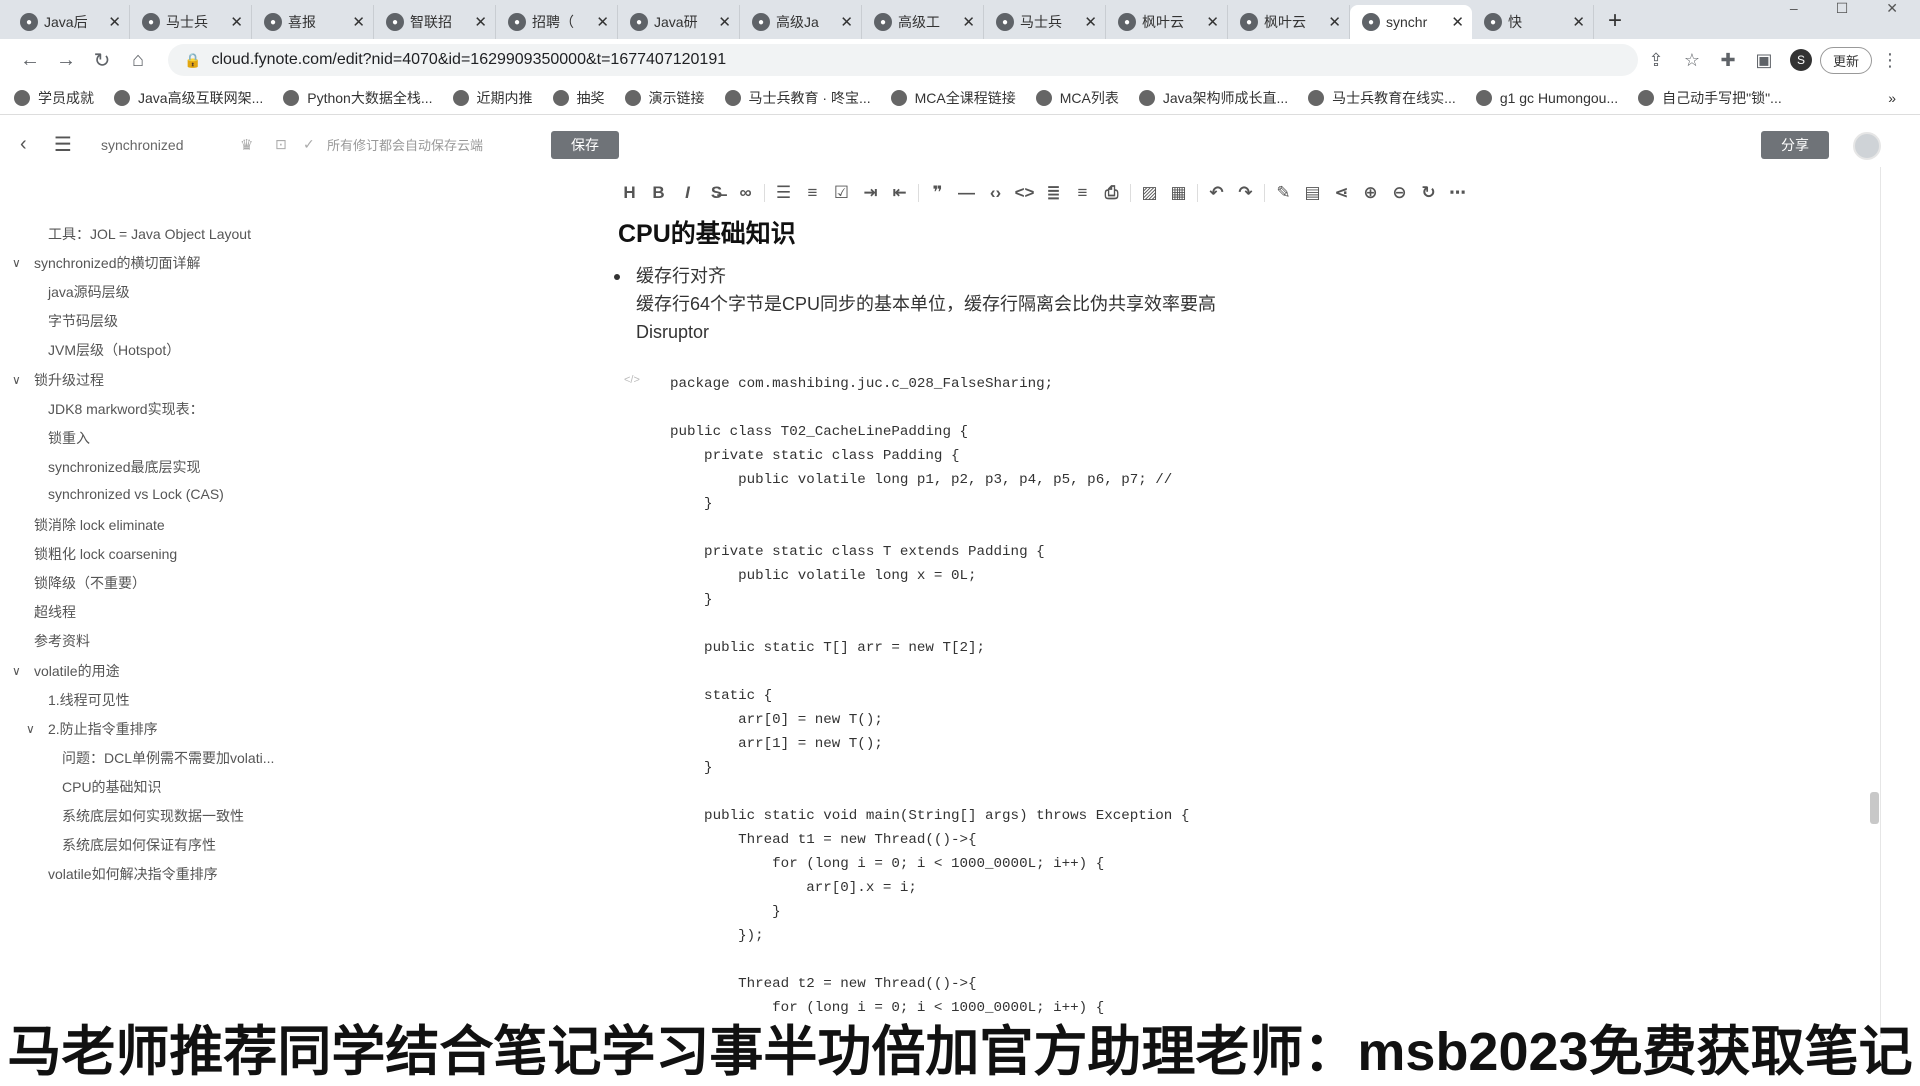 Image resolution: width=1920 pixels, height=1086 pixels. Describe the element at coordinates (1892, 98) in the screenshot. I see `bookmarks-more-icon: »` at that location.